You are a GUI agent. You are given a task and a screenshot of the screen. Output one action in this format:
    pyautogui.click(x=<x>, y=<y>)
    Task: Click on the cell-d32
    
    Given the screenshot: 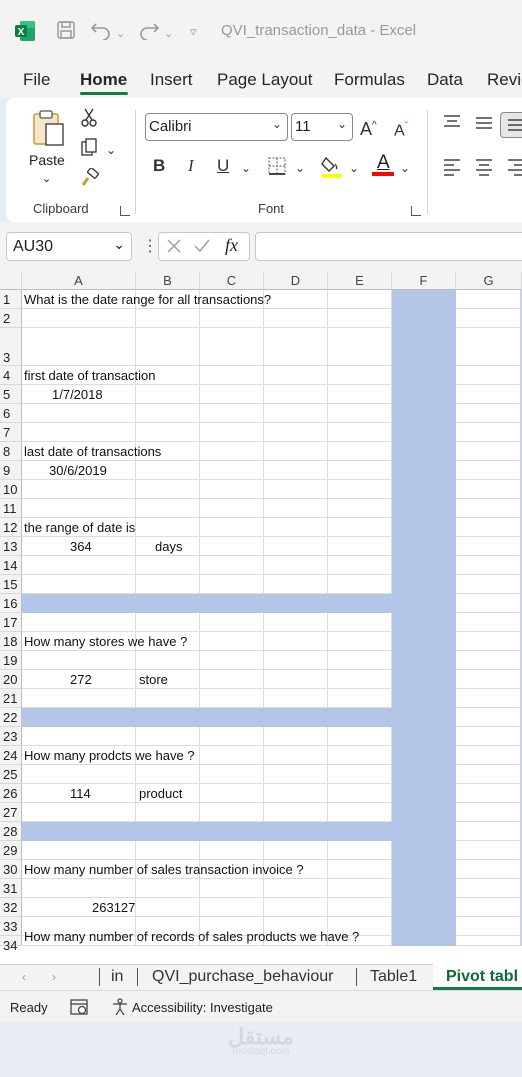 What is the action you would take?
    pyautogui.click(x=296, y=907)
    